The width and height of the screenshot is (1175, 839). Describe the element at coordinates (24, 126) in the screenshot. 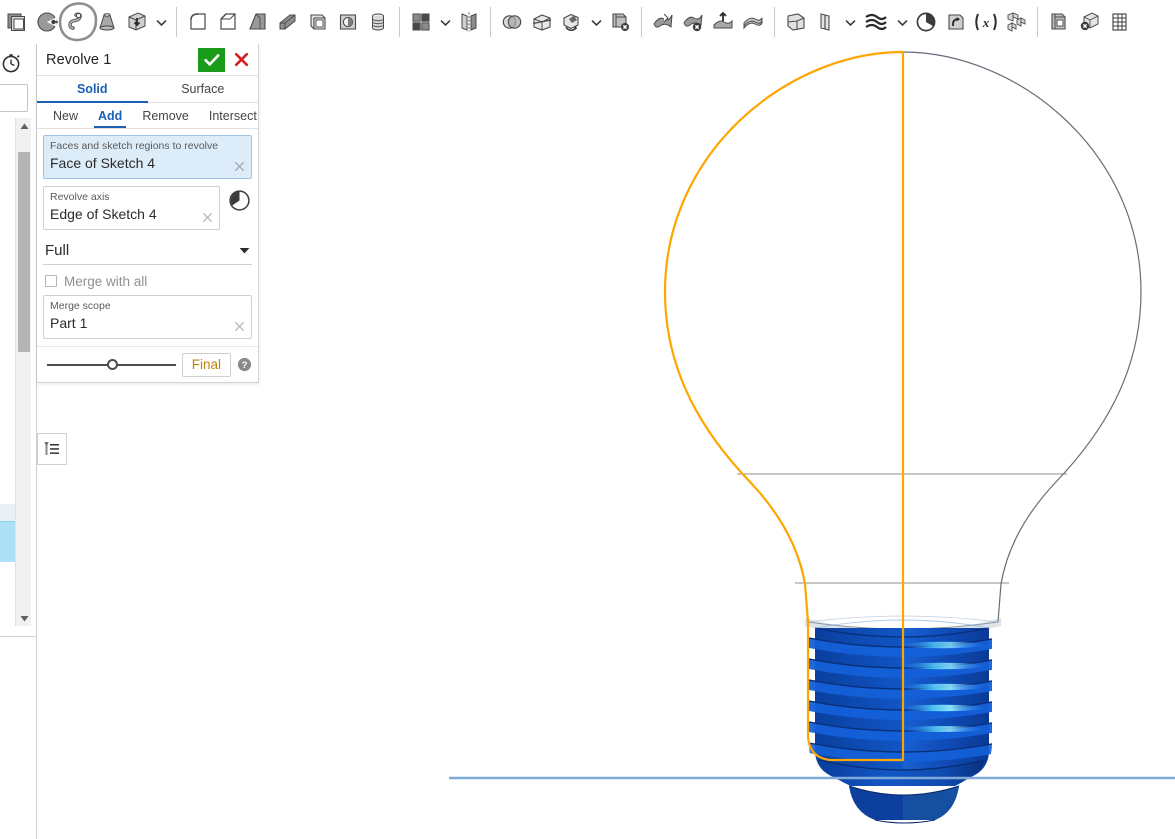

I see `scroll-up-arrow` at that location.